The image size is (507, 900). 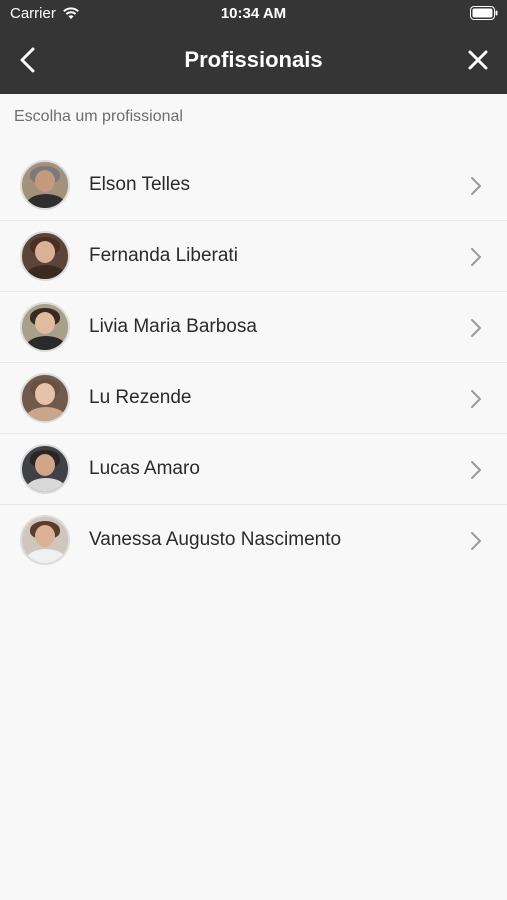 What do you see at coordinates (144, 468) in the screenshot?
I see `professional-name: Lucas Amaro` at bounding box center [144, 468].